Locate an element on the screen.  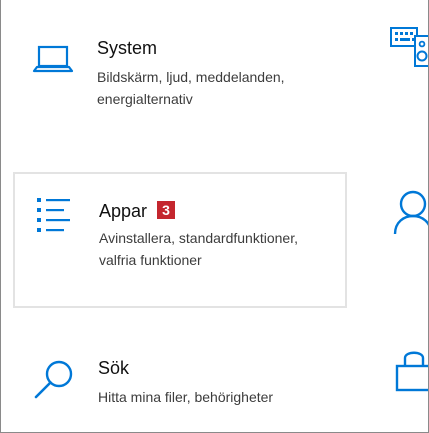
tile-title: Appar 3 is located at coordinates (137, 211).